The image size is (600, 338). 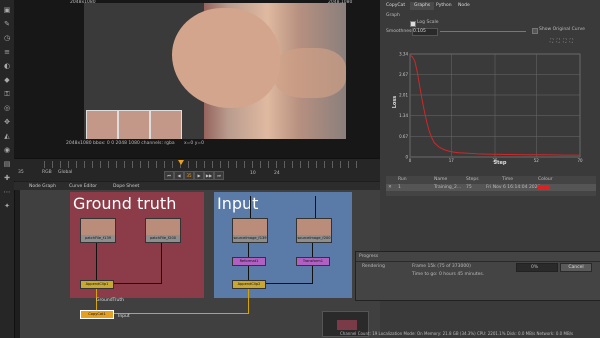 I want to click on reformat-node: Reformat1, so click(x=249, y=261).